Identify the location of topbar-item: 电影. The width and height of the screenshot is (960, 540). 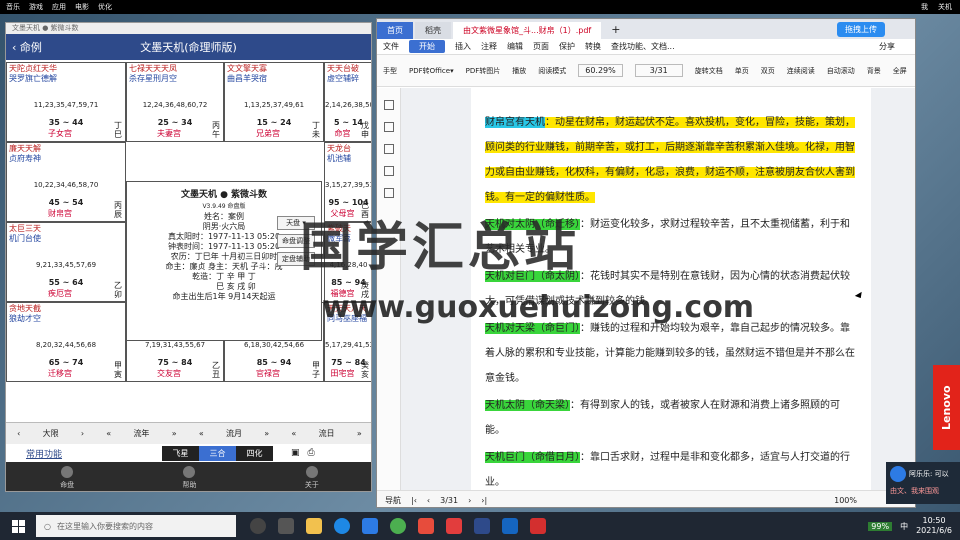
(82, 7).